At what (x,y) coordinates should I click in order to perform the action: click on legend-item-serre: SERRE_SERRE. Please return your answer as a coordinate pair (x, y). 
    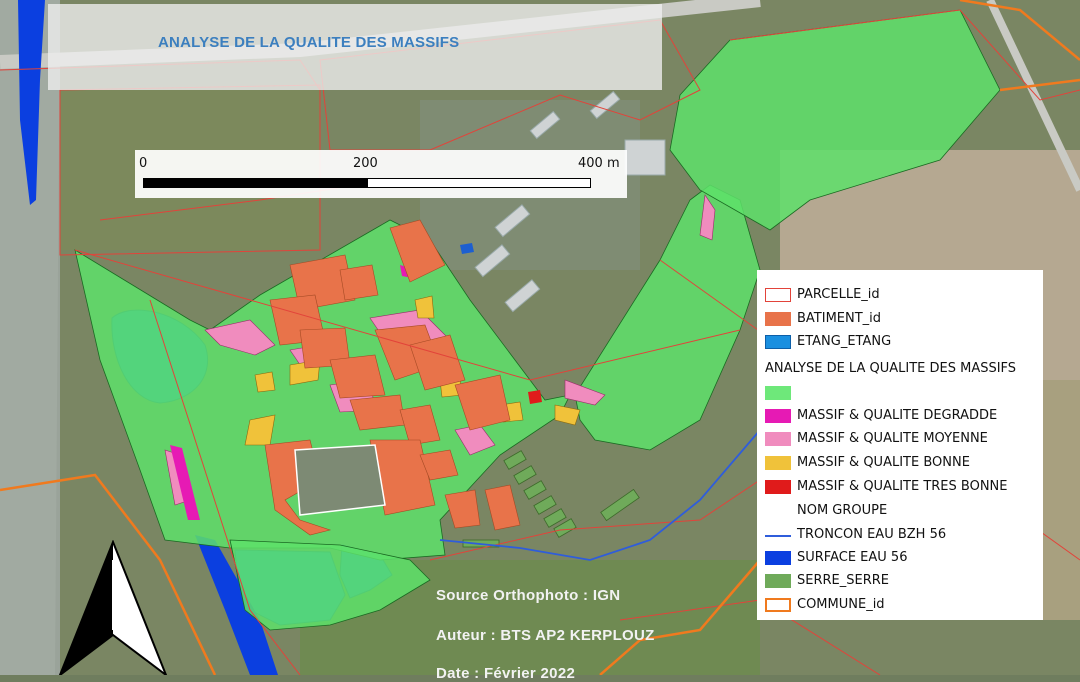
    Looking at the image, I should click on (900, 581).